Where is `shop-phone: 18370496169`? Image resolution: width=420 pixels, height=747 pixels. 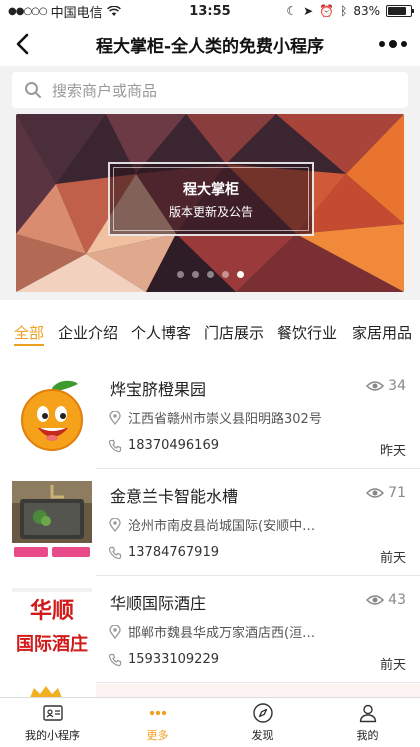
shop-phone: 18370496169 is located at coordinates (163, 445).